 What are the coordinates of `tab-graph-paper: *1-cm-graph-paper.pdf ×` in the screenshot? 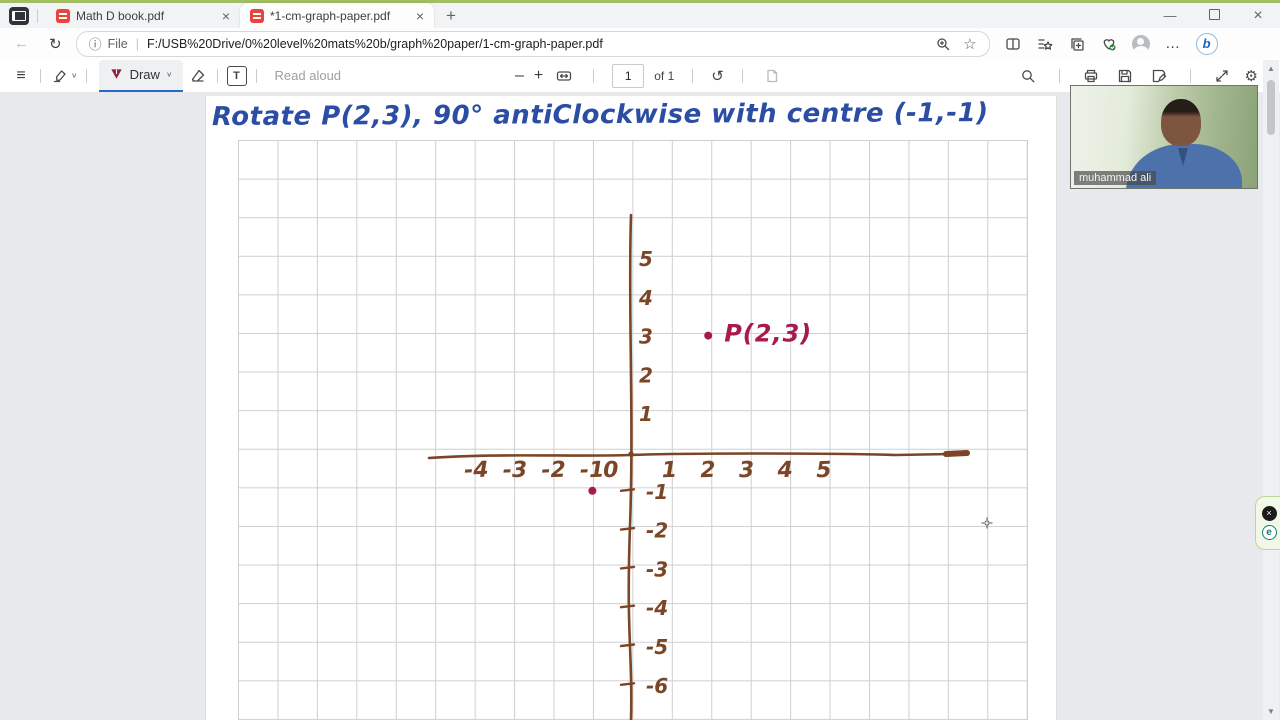 It's located at (337, 15).